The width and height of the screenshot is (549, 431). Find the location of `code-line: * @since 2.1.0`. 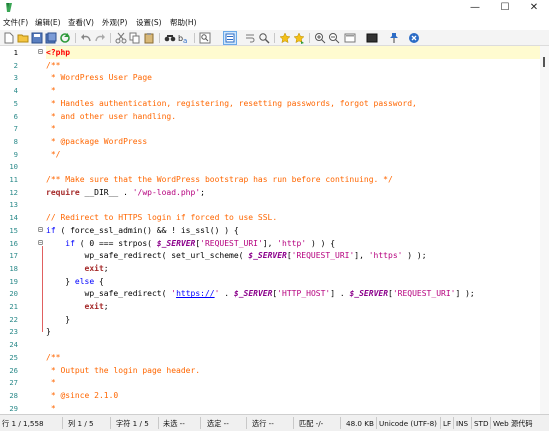

code-line: * @since 2.1.0 is located at coordinates (82, 396).